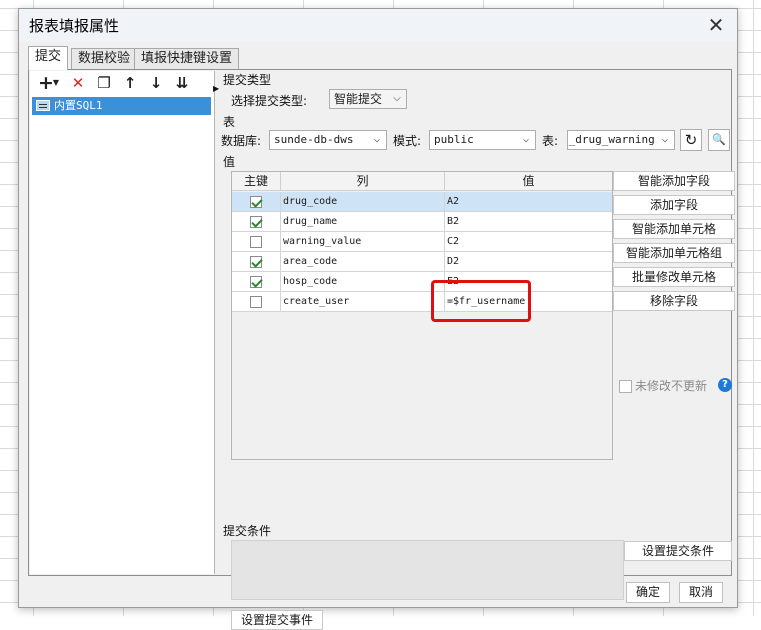 The width and height of the screenshot is (761, 630). Describe the element at coordinates (130, 83) in the screenshot. I see `arrow-up-icon: ↑` at that location.